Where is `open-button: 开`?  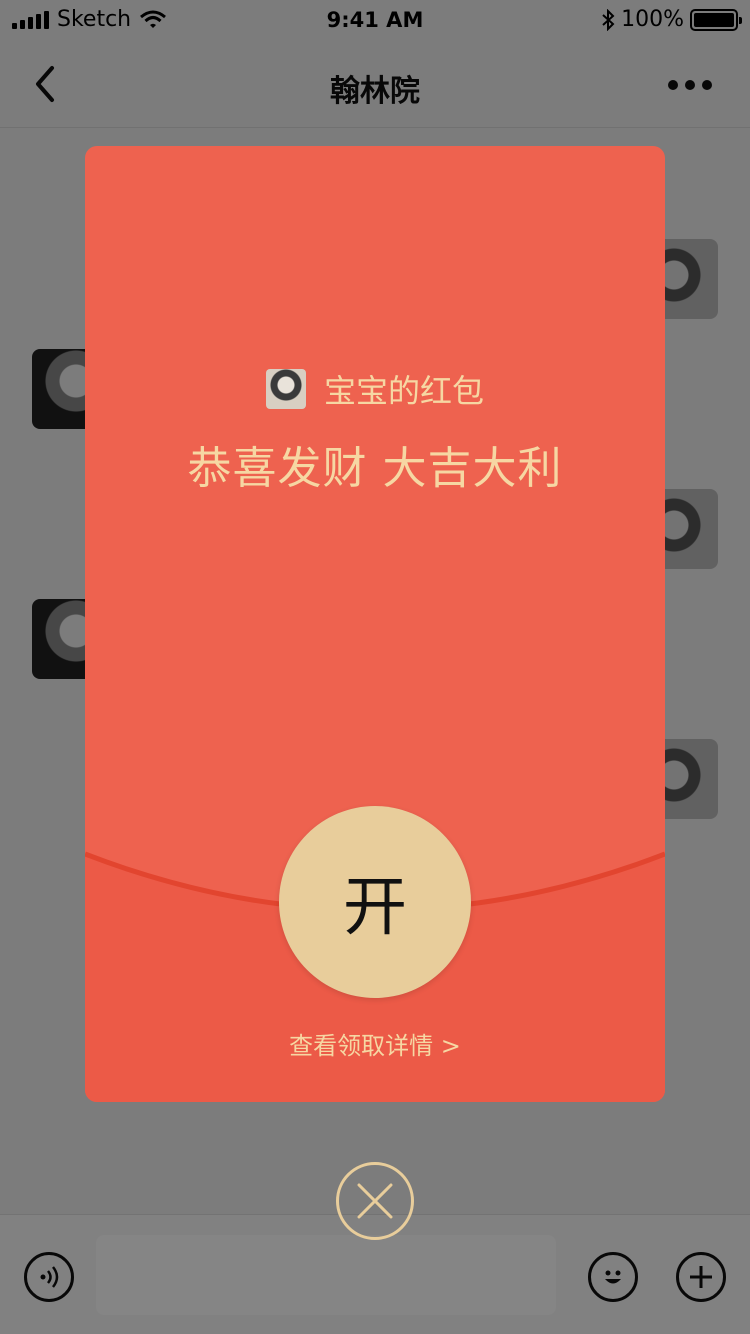 open-button: 开 is located at coordinates (375, 902).